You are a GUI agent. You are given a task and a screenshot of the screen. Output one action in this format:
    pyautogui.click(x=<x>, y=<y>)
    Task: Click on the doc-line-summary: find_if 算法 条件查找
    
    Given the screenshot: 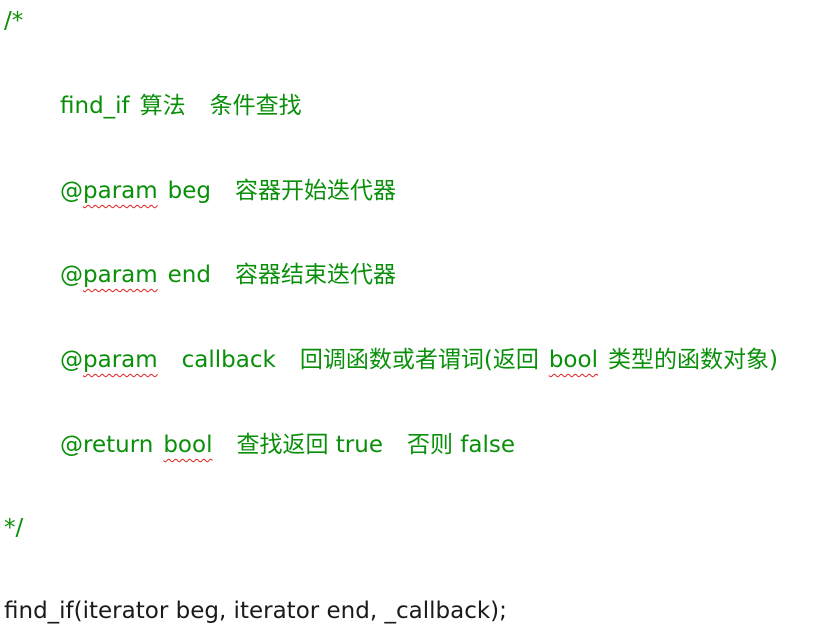 What is the action you would take?
    pyautogui.click(x=181, y=106)
    